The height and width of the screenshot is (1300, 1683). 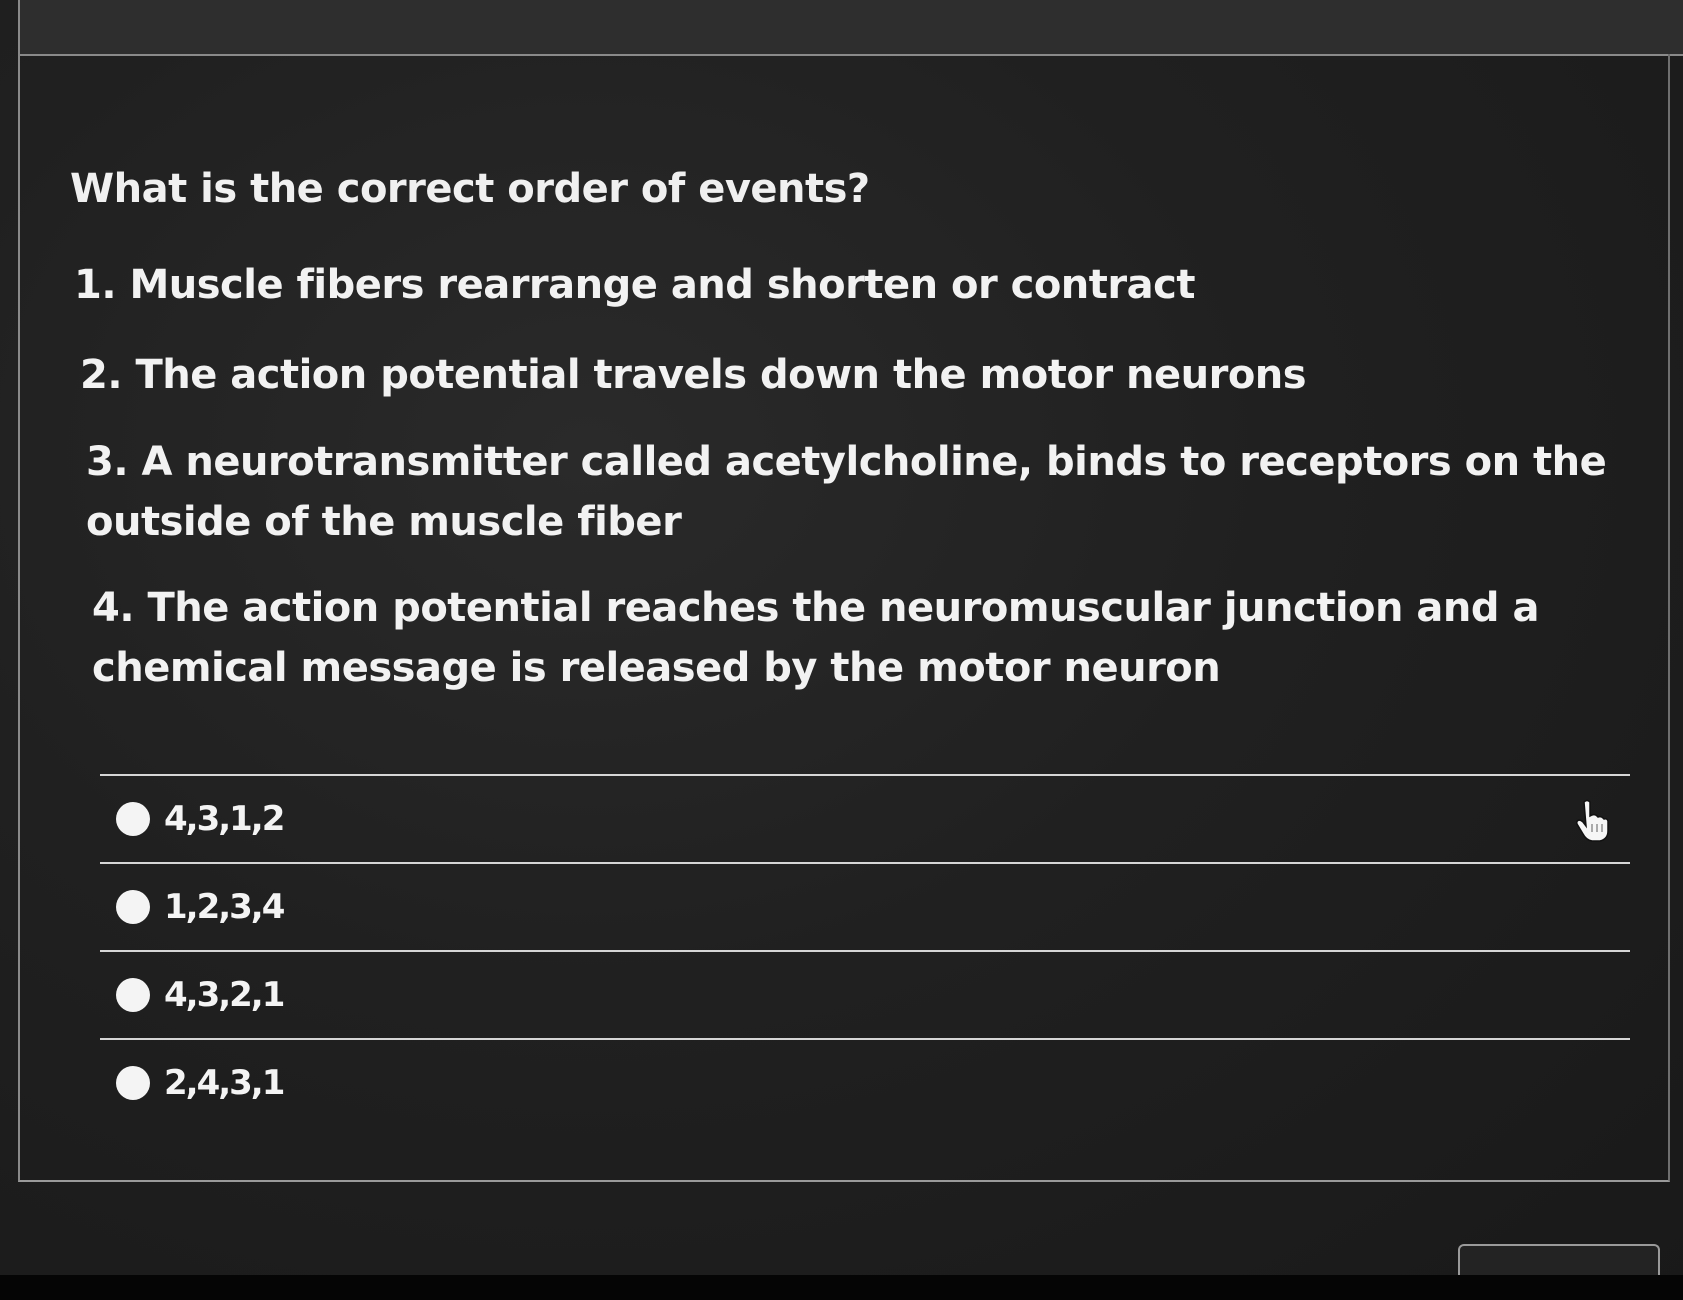 What do you see at coordinates (470, 189) in the screenshot?
I see `question-prompt: What is the correct order of events?` at bounding box center [470, 189].